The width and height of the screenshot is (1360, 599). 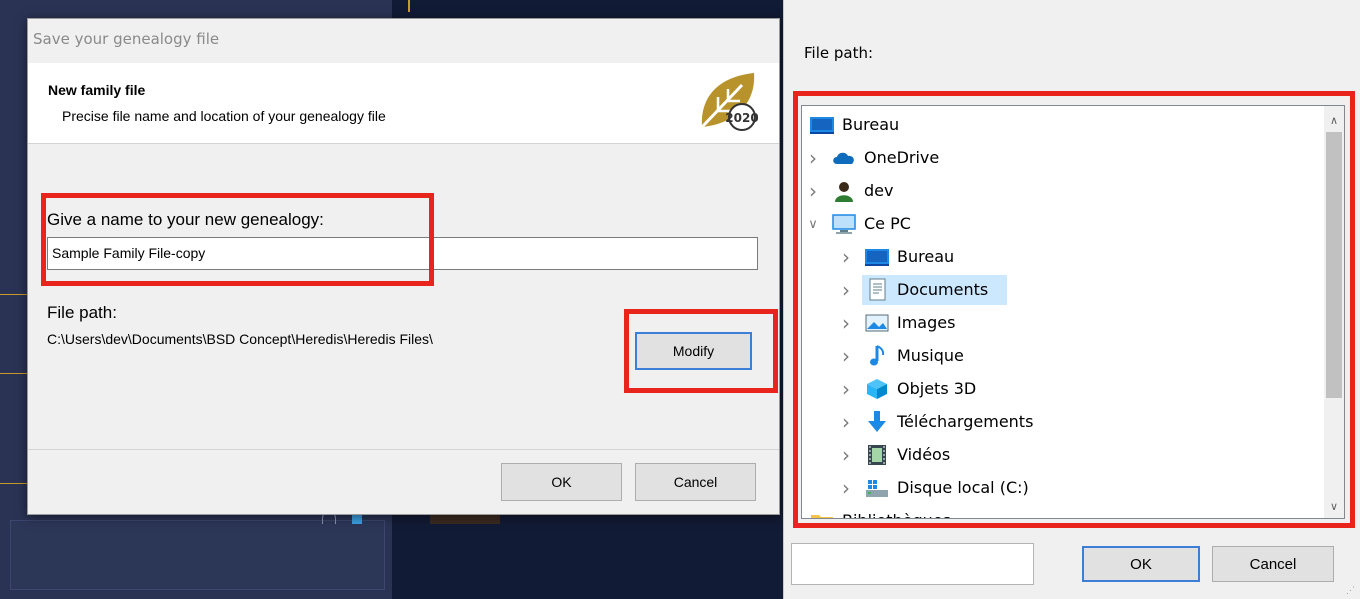 What do you see at coordinates (1273, 564) in the screenshot?
I see `folder-cancel-button: Cancel` at bounding box center [1273, 564].